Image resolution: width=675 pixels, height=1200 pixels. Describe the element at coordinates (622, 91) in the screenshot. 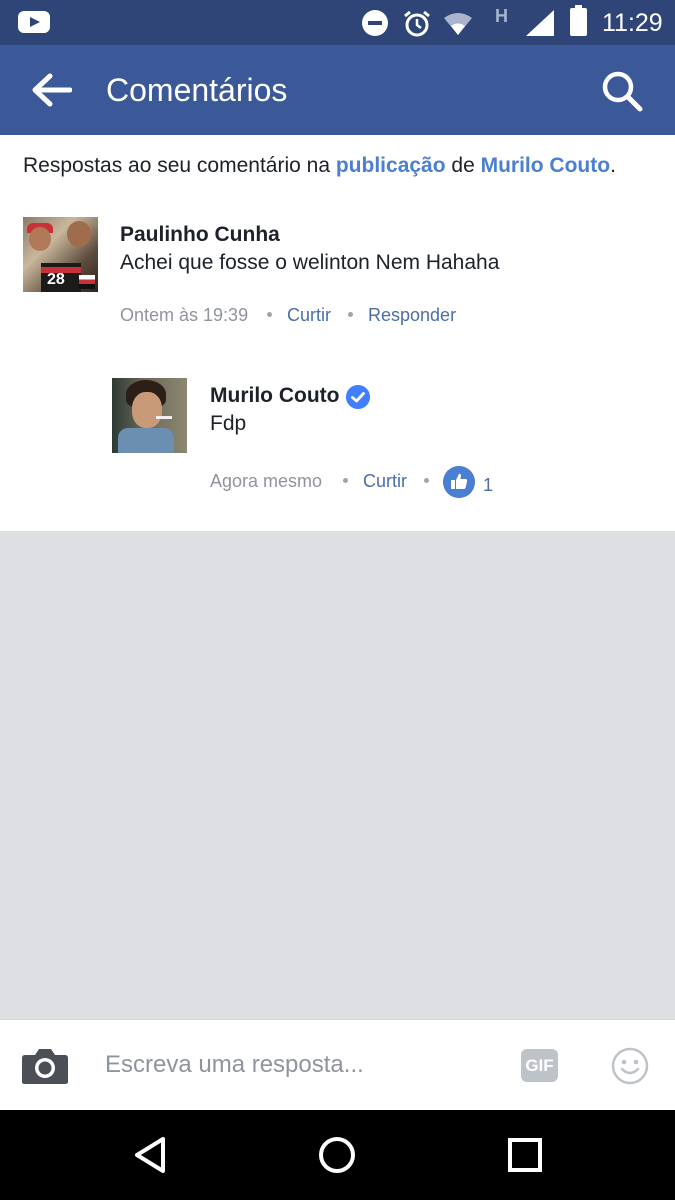

I see `search-icon` at that location.